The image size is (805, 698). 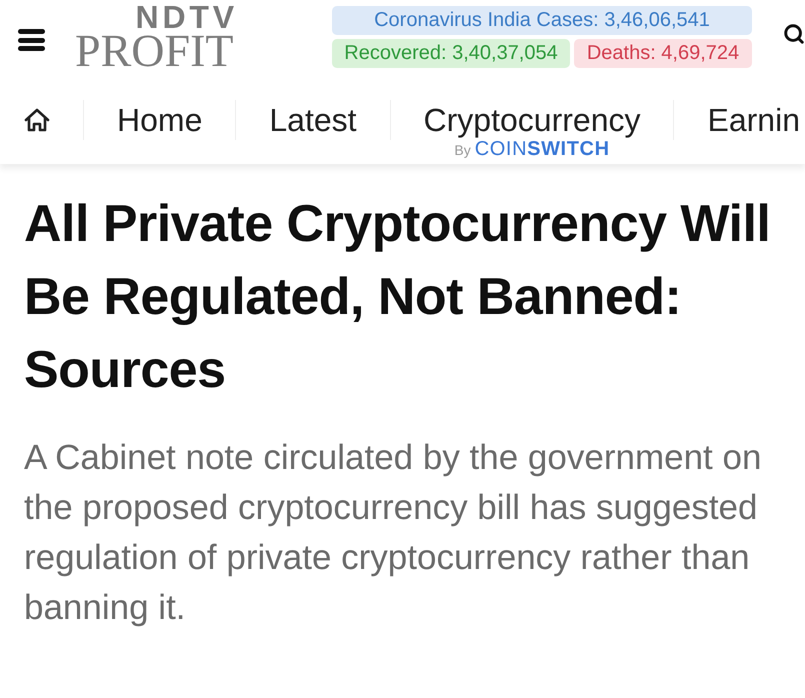 I want to click on logo-top-text: NDTV, so click(x=187, y=17).